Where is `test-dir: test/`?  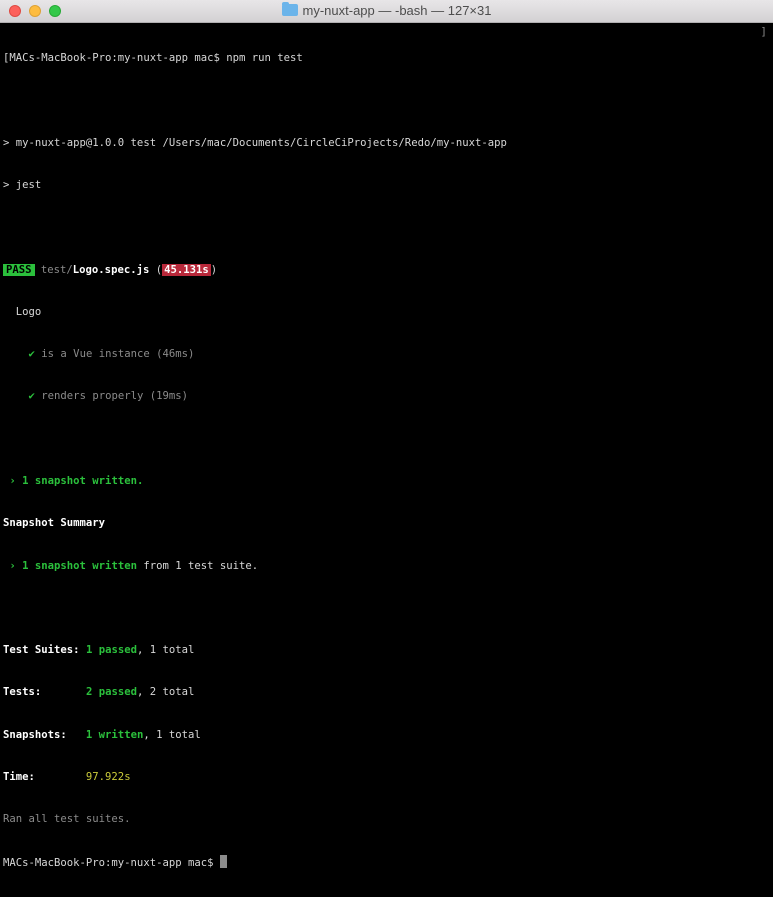 test-dir: test/ is located at coordinates (56, 269).